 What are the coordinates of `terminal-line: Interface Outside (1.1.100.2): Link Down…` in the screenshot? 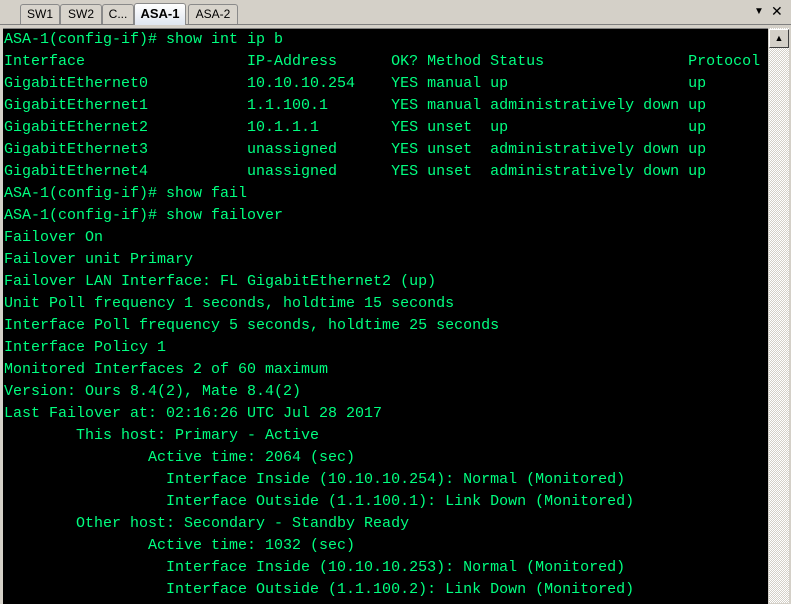 It's located at (319, 589).